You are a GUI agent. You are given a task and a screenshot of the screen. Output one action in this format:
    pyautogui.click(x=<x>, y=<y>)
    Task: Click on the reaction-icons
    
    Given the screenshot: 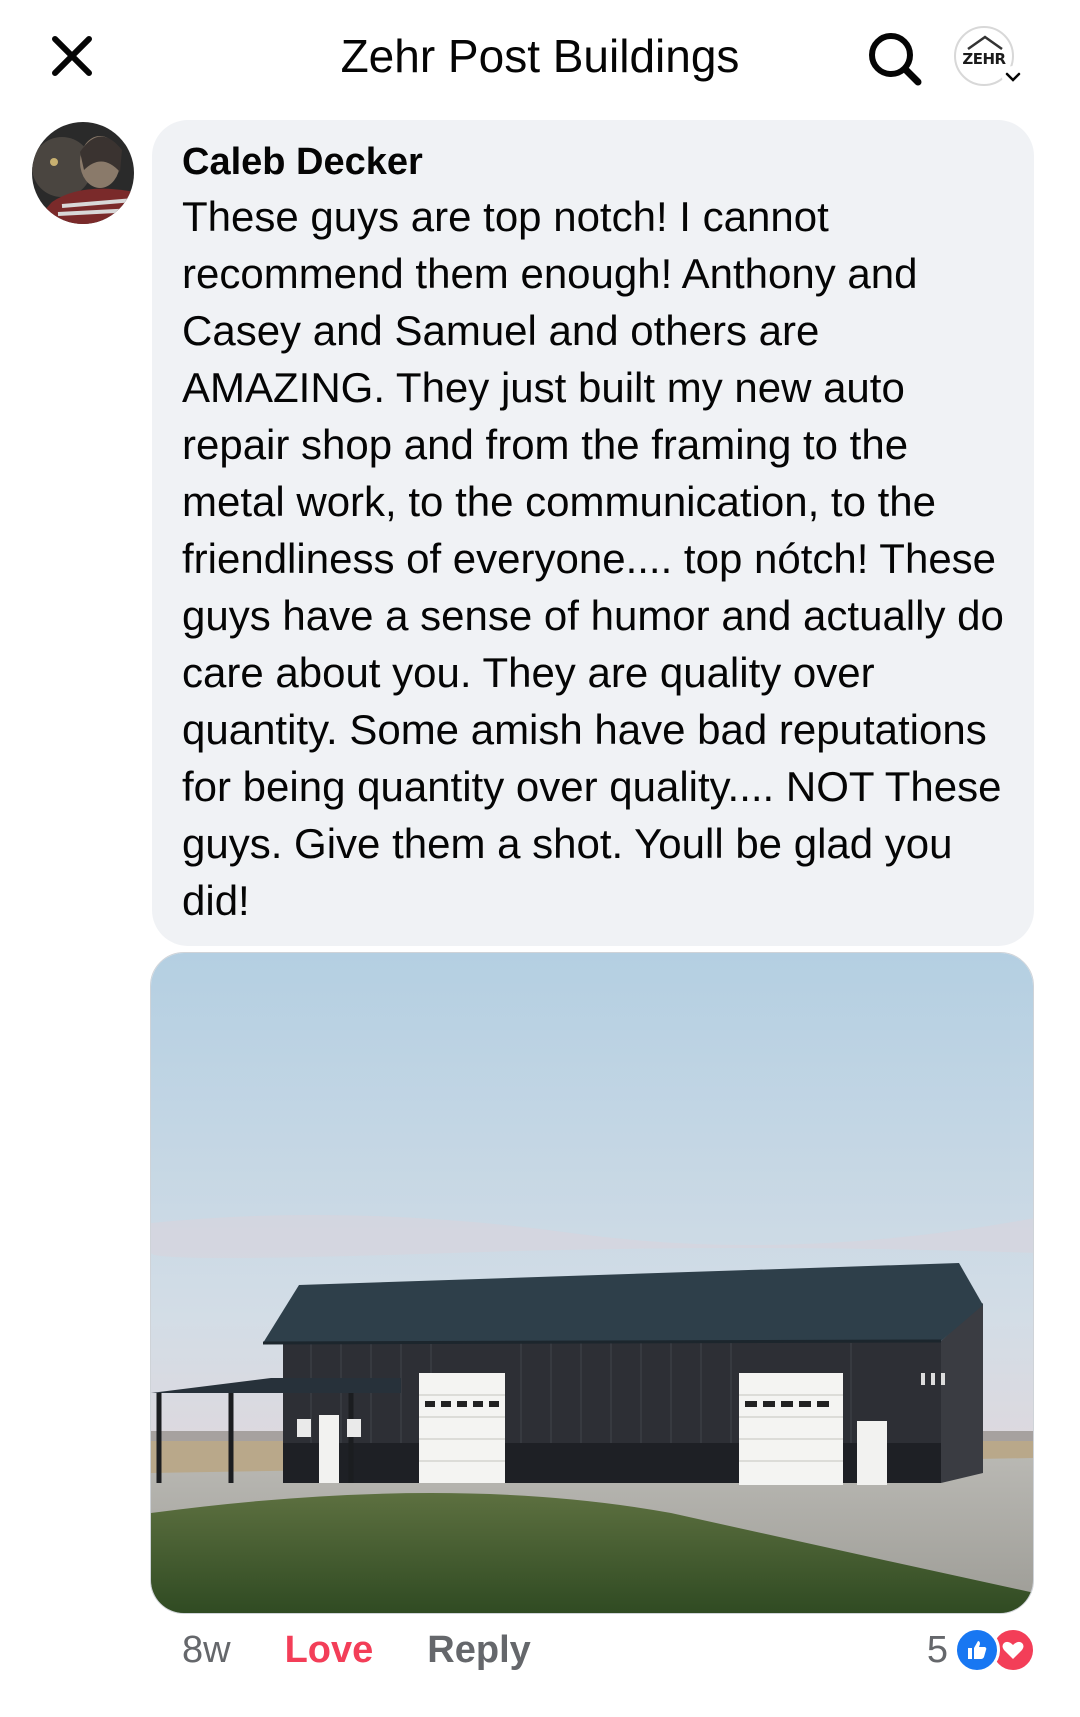 What is the action you would take?
    pyautogui.click(x=995, y=1650)
    